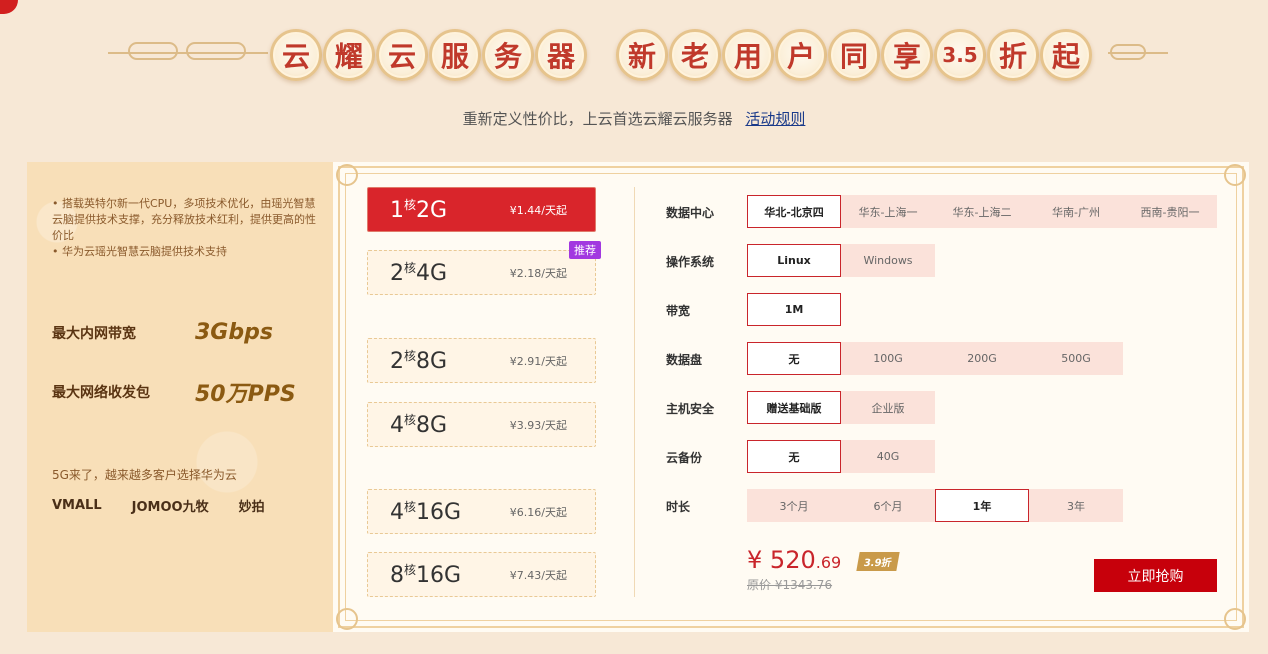  What do you see at coordinates (634, 392) in the screenshot?
I see `divider` at bounding box center [634, 392].